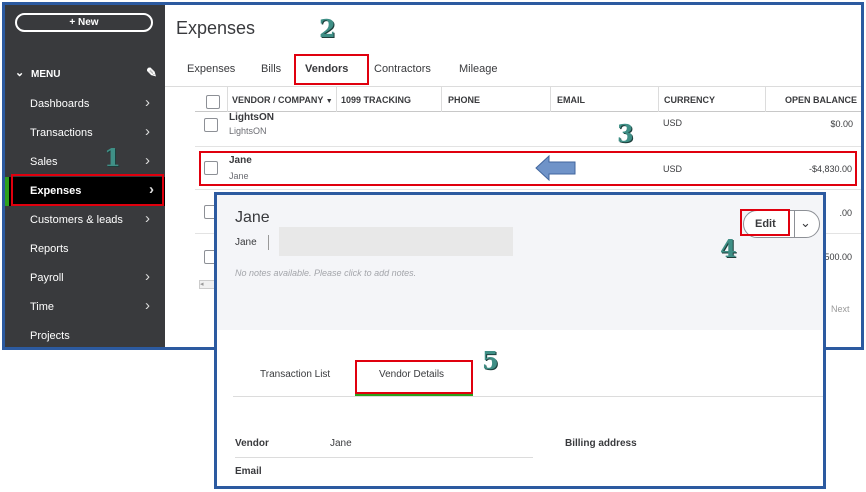 The width and height of the screenshot is (866, 492). I want to click on vendor-balance: 500.00, so click(838, 257).